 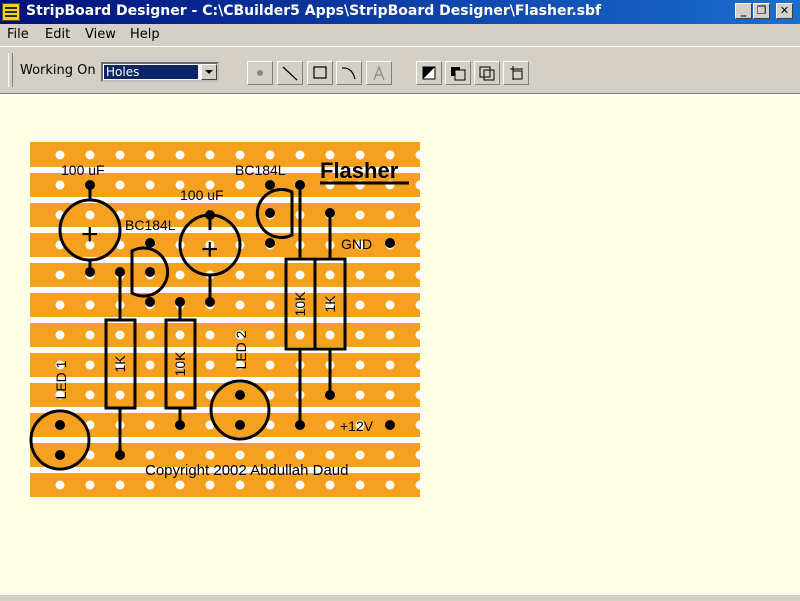 What do you see at coordinates (120, 364) in the screenshot?
I see `resistor-r1-label: 1K` at bounding box center [120, 364].